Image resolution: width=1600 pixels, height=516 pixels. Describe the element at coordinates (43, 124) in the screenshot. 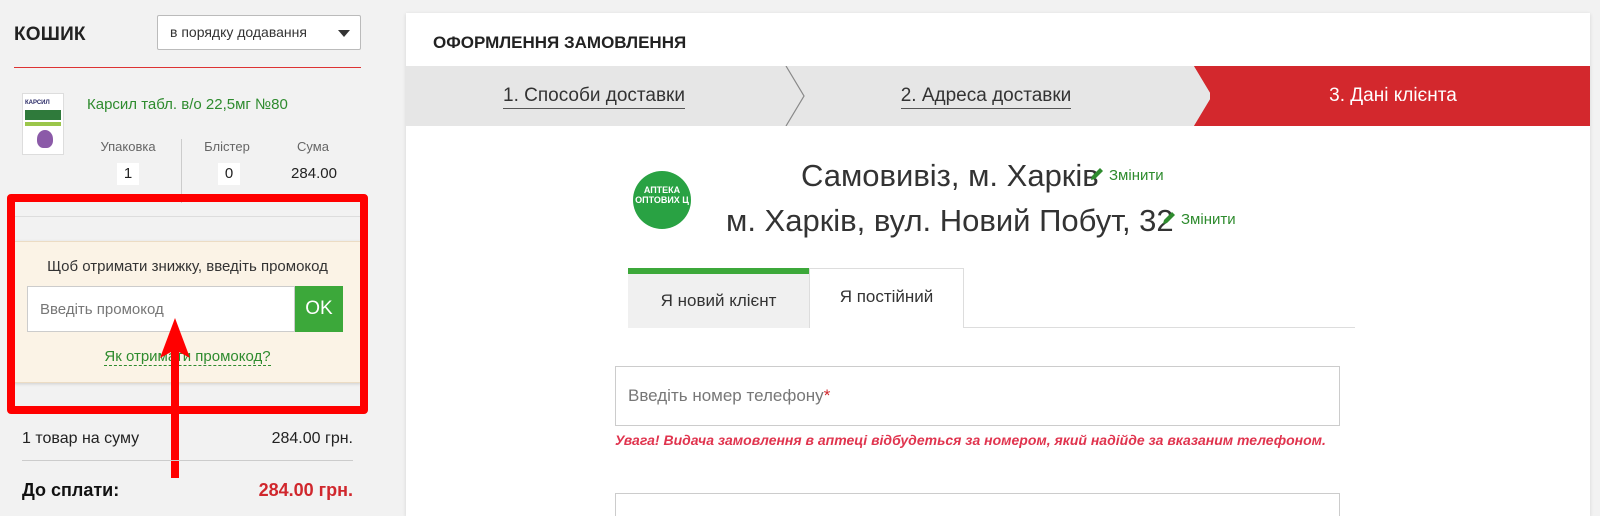

I see `product-image: КАРСИЛ` at that location.